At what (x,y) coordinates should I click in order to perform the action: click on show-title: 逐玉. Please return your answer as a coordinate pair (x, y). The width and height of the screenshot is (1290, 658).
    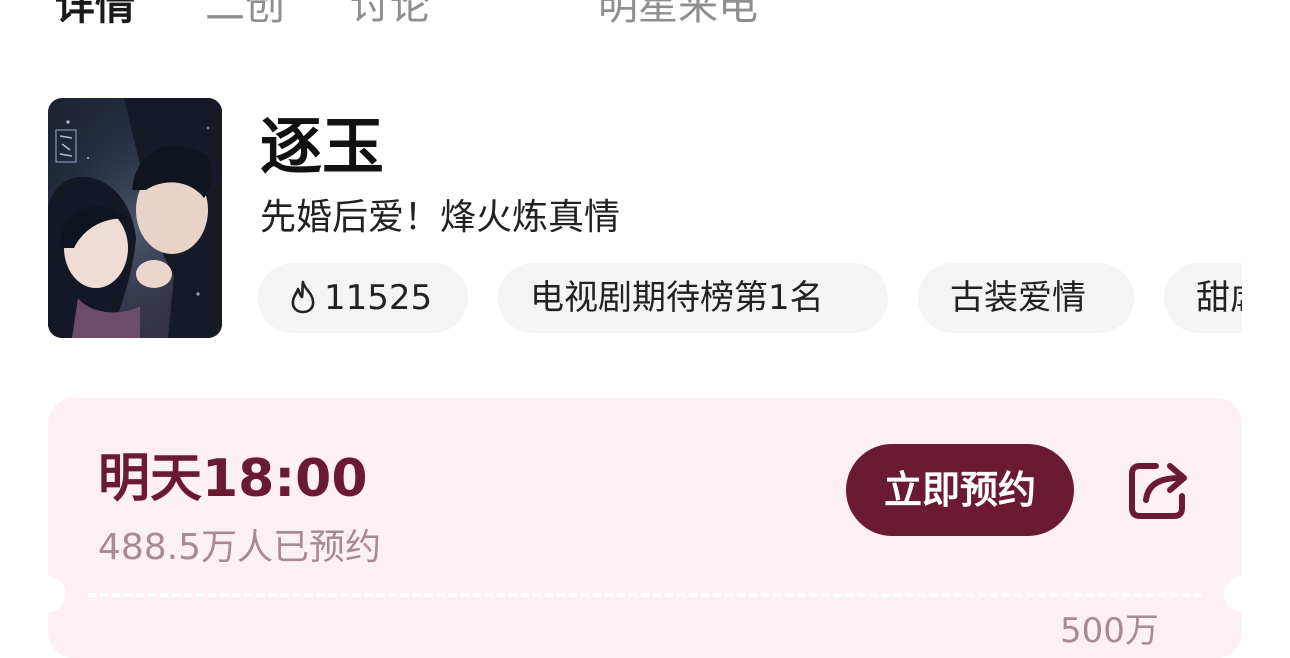
    Looking at the image, I should click on (322, 146).